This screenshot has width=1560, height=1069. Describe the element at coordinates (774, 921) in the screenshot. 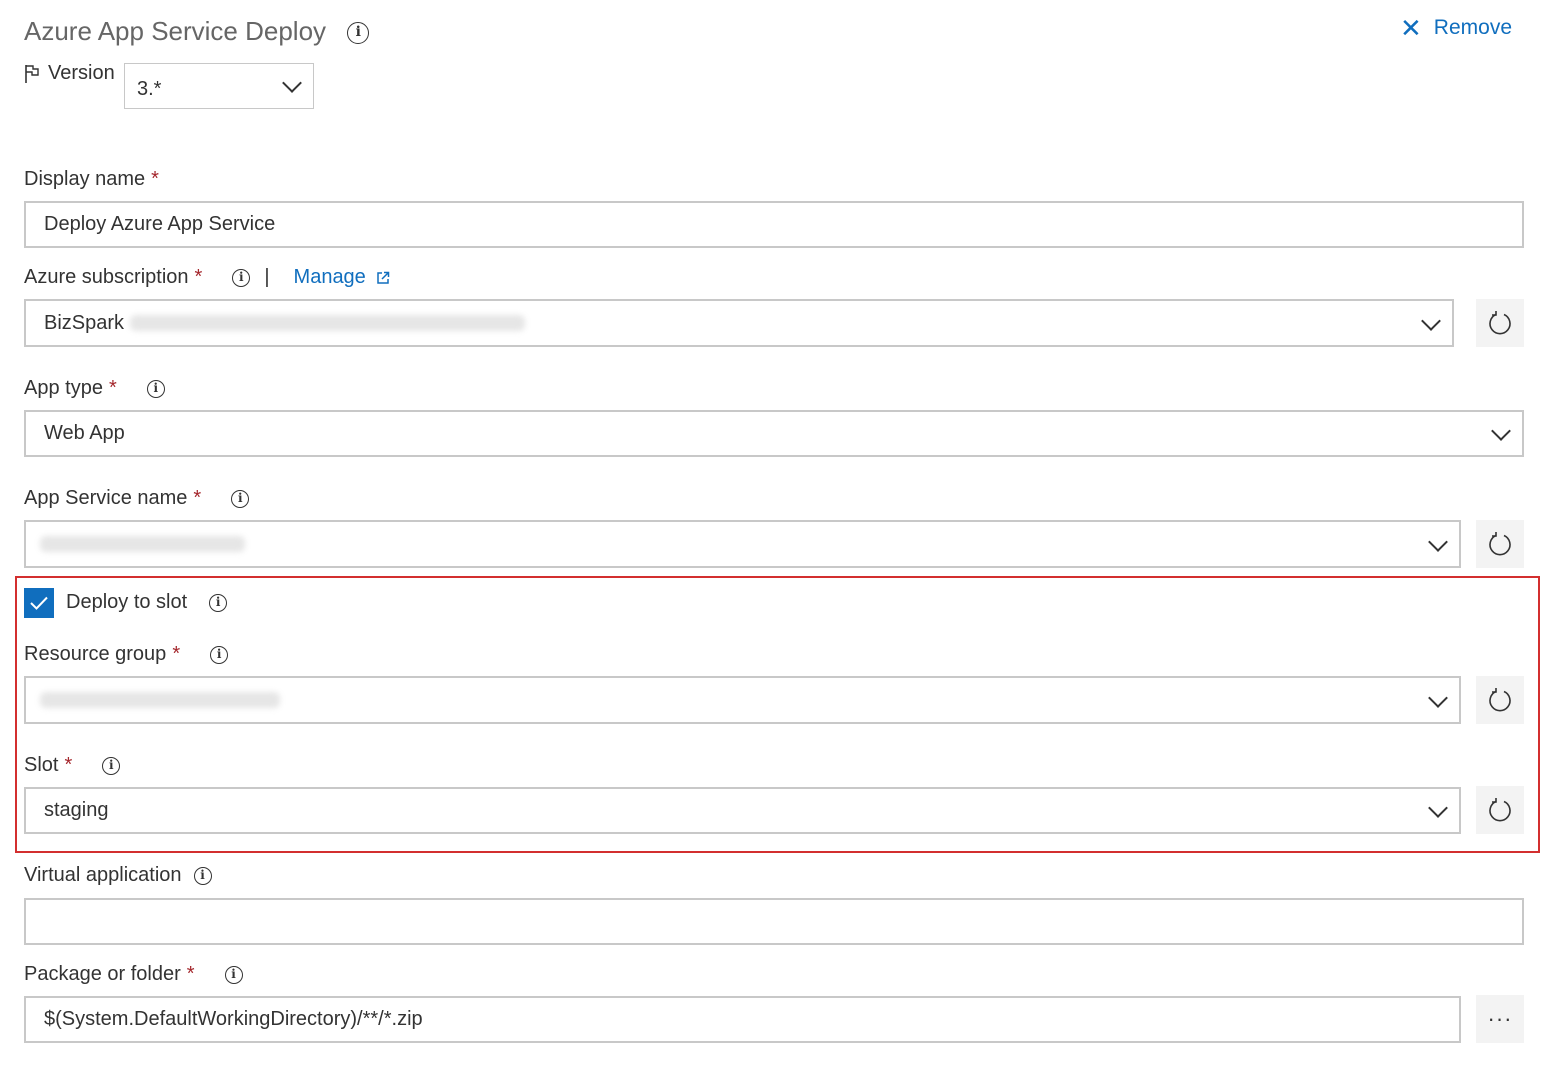

I see `virtual-application-input` at that location.